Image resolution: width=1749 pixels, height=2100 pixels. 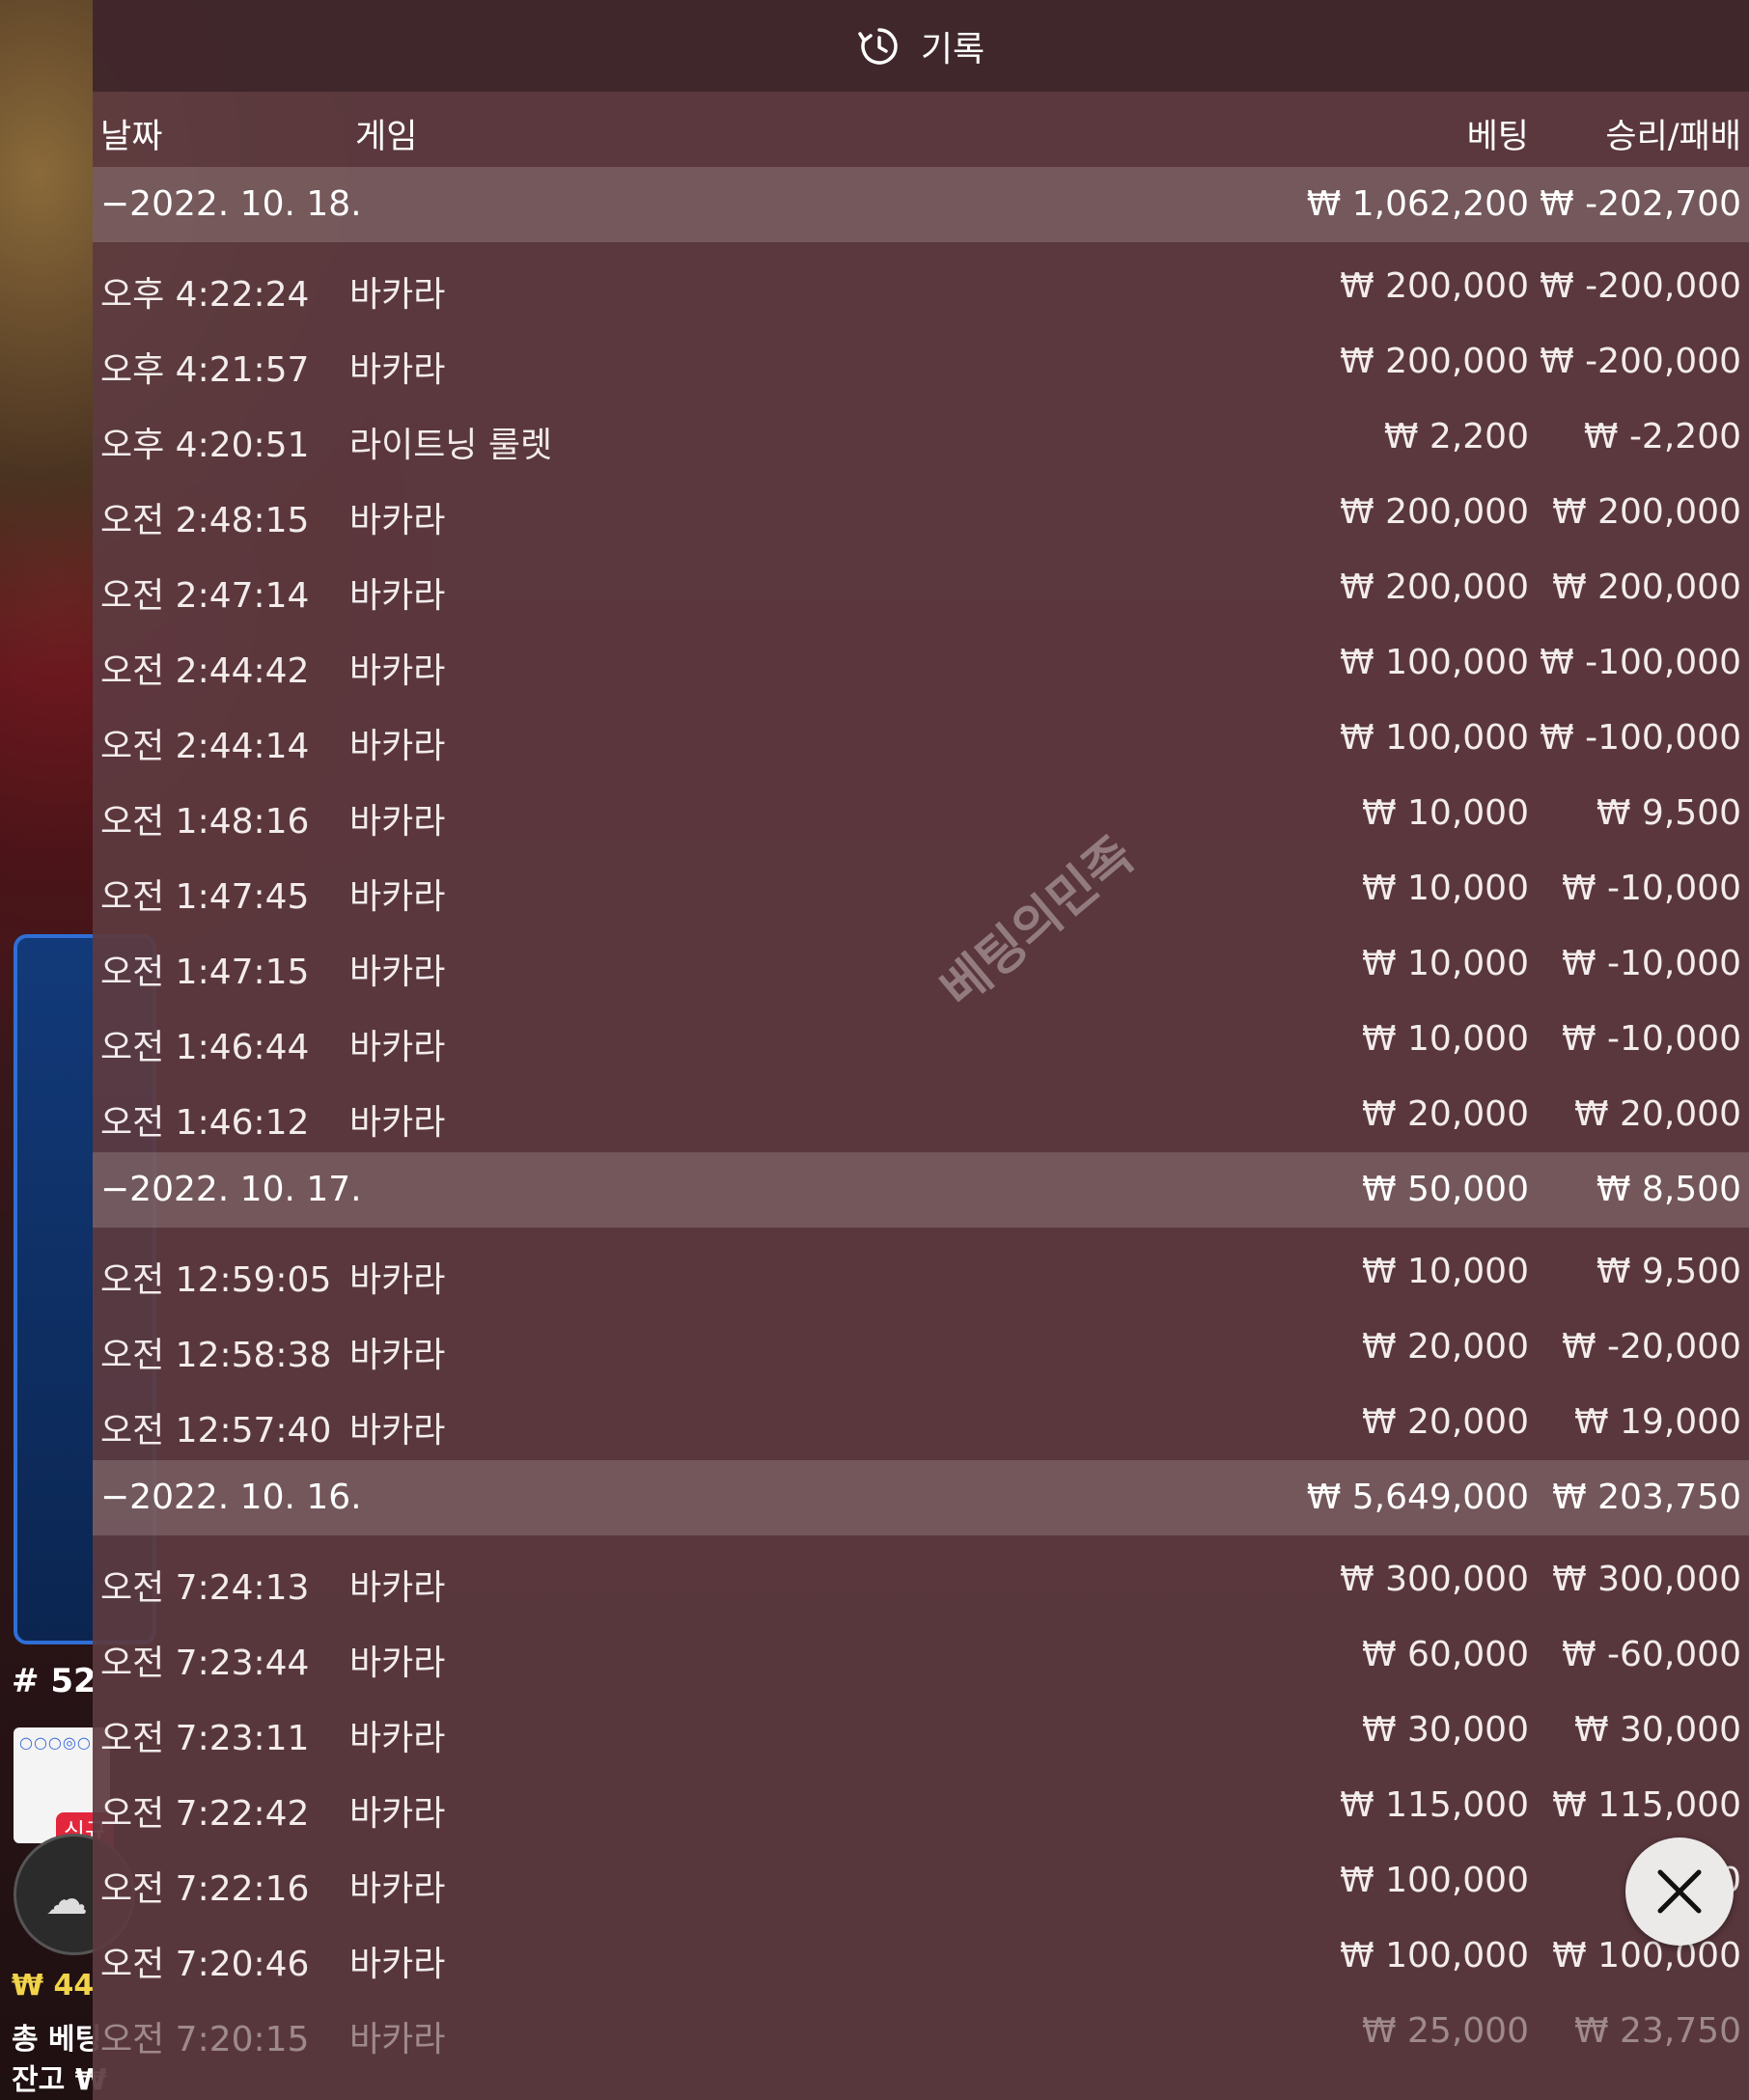 I want to click on history-row: 오전 7:23:11 바카라 ₩ 30,000 ₩ 30,000, so click(x=921, y=1730).